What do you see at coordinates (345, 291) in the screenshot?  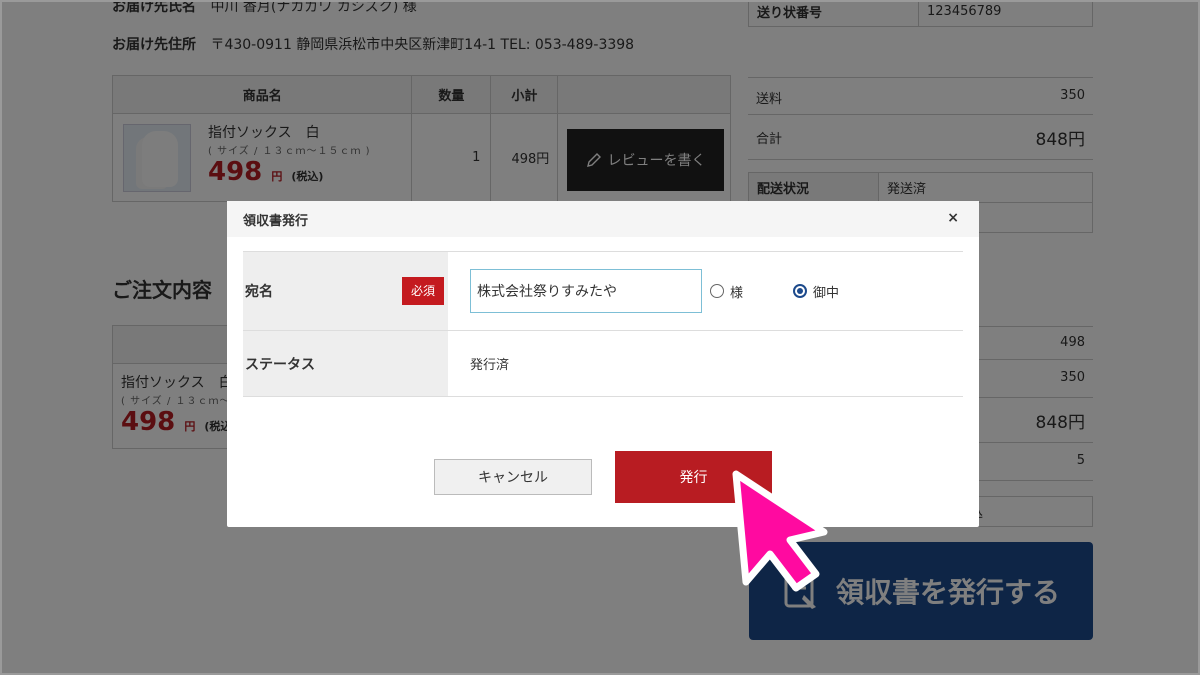 I see `addressee-label-cell: 宛名 必須` at bounding box center [345, 291].